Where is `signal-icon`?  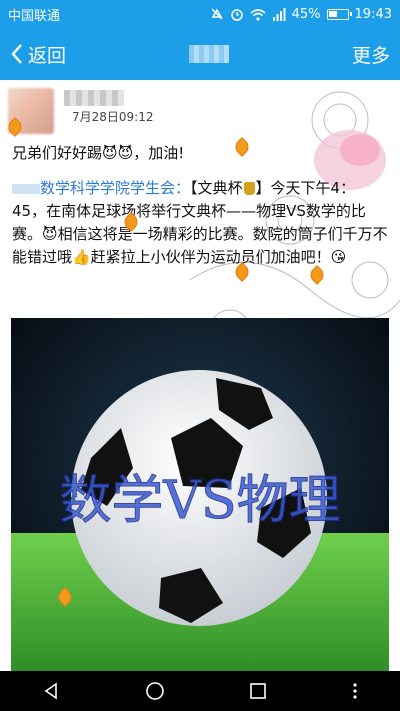
signal-icon is located at coordinates (279, 14).